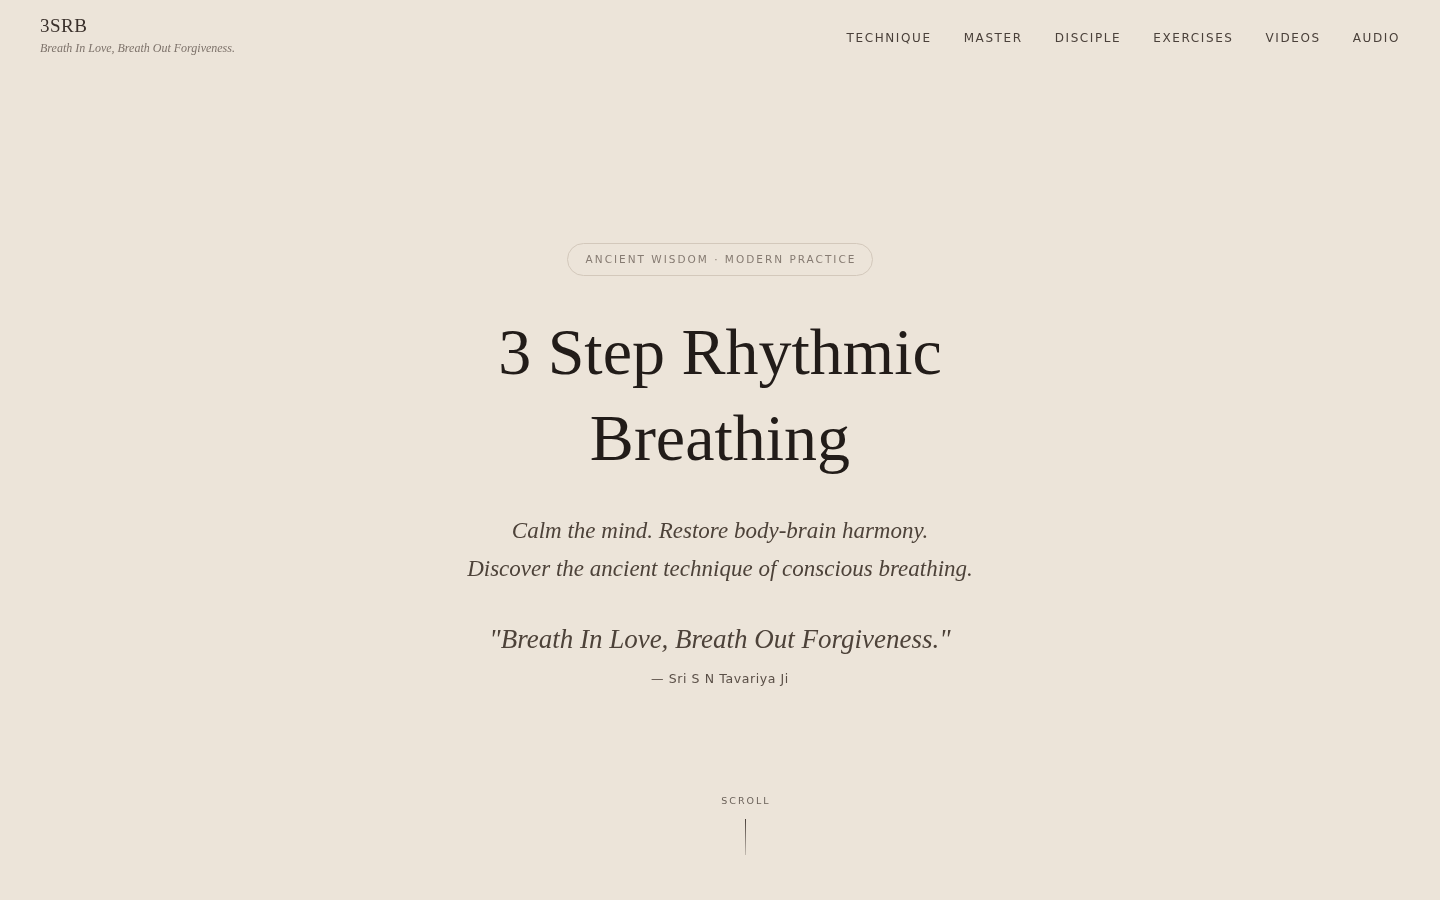 Image resolution: width=1440 pixels, height=900 pixels. I want to click on scroll-label: SCROLL, so click(745, 801).